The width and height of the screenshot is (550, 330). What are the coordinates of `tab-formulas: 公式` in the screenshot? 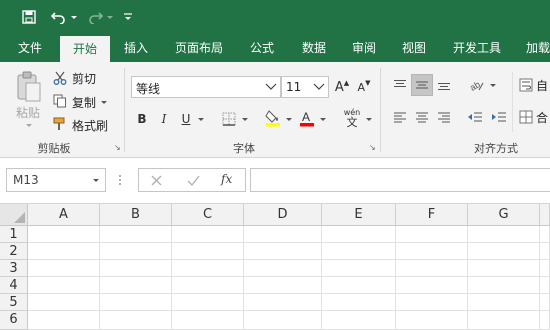 It's located at (262, 48).